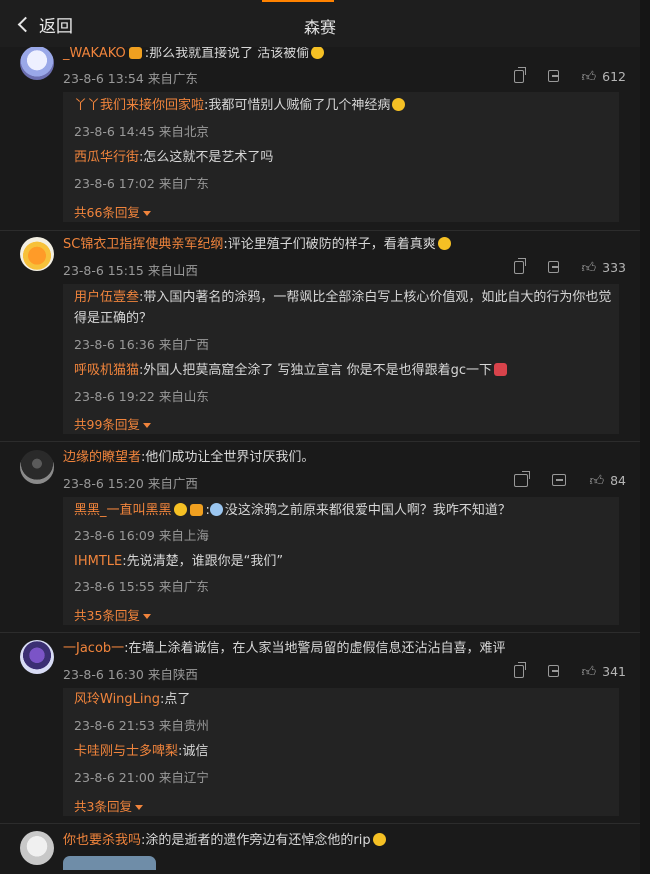  Describe the element at coordinates (114, 725) in the screenshot. I see `reply-time: 23-8-6 21:53` at that location.